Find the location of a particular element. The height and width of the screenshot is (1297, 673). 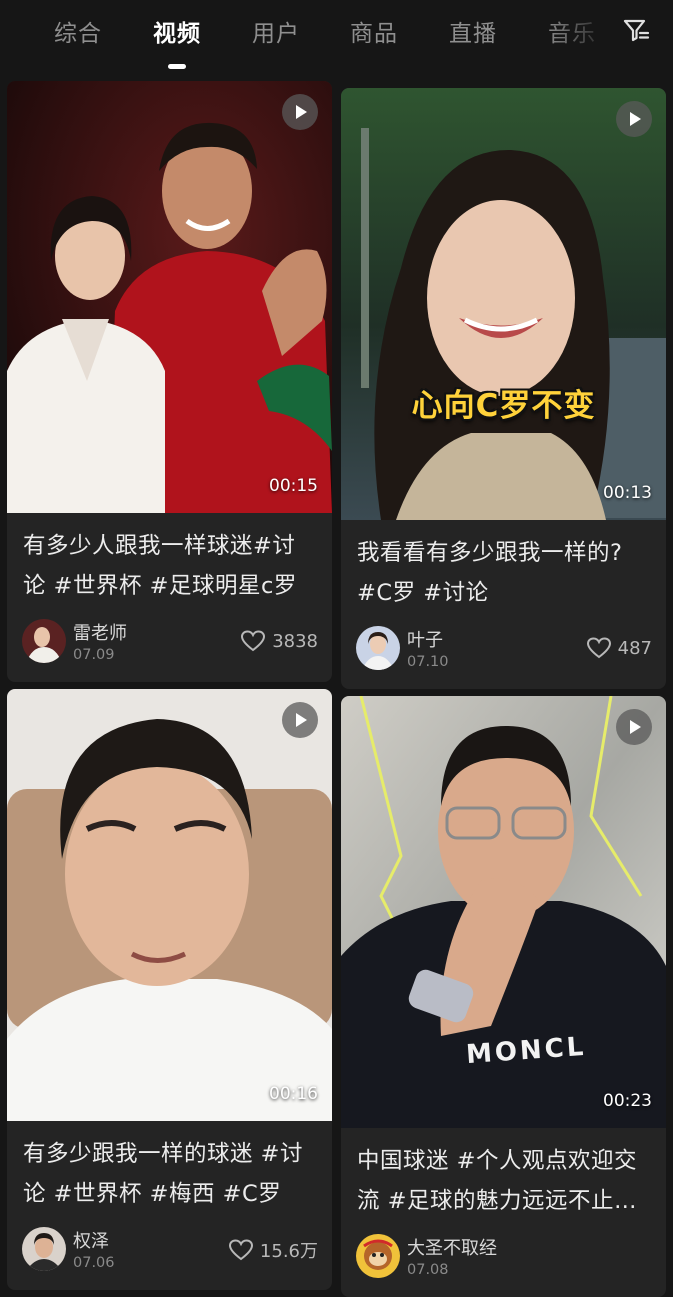

search-tab-bar: 综合 视频 用户 商品 直播 音乐 is located at coordinates (336, 40).